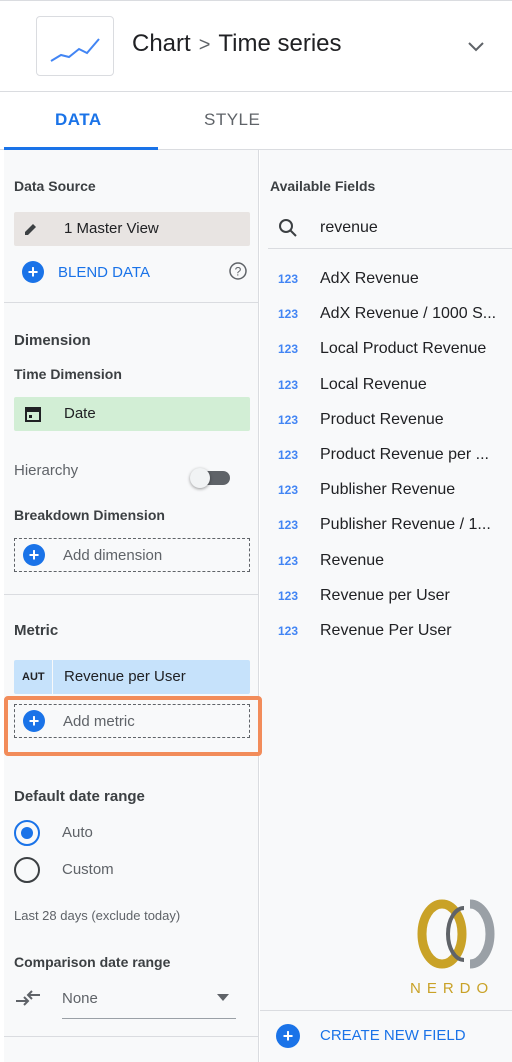 The width and height of the screenshot is (512, 1062). Describe the element at coordinates (52, 340) in the screenshot. I see `dimension-label: Dimension` at that location.